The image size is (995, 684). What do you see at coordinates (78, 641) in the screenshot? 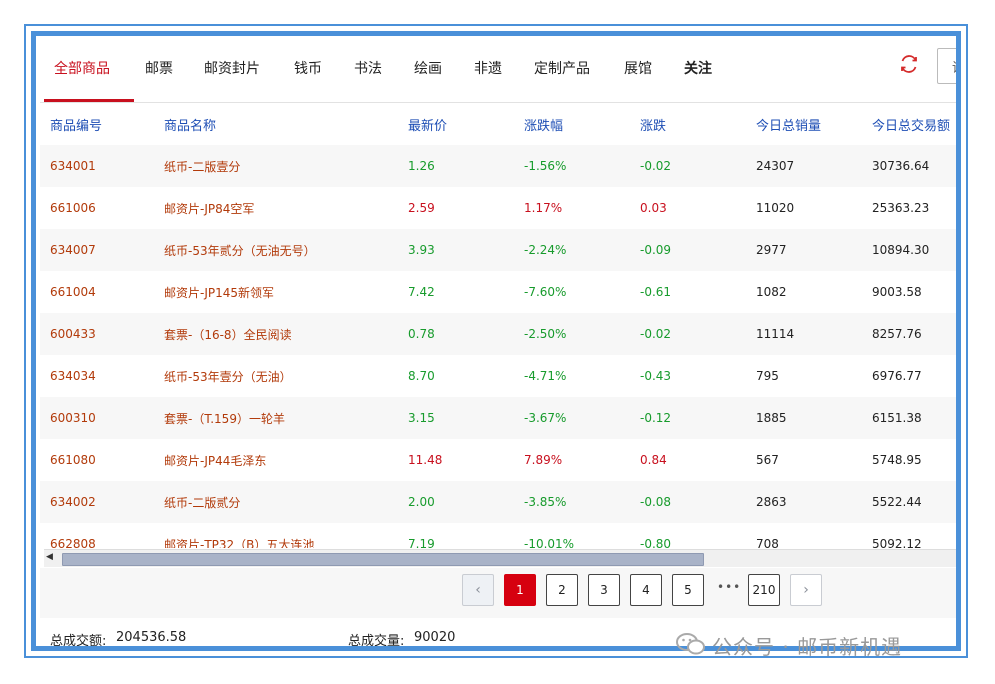
I see `total-amount-label: 总成交额:` at bounding box center [78, 641].